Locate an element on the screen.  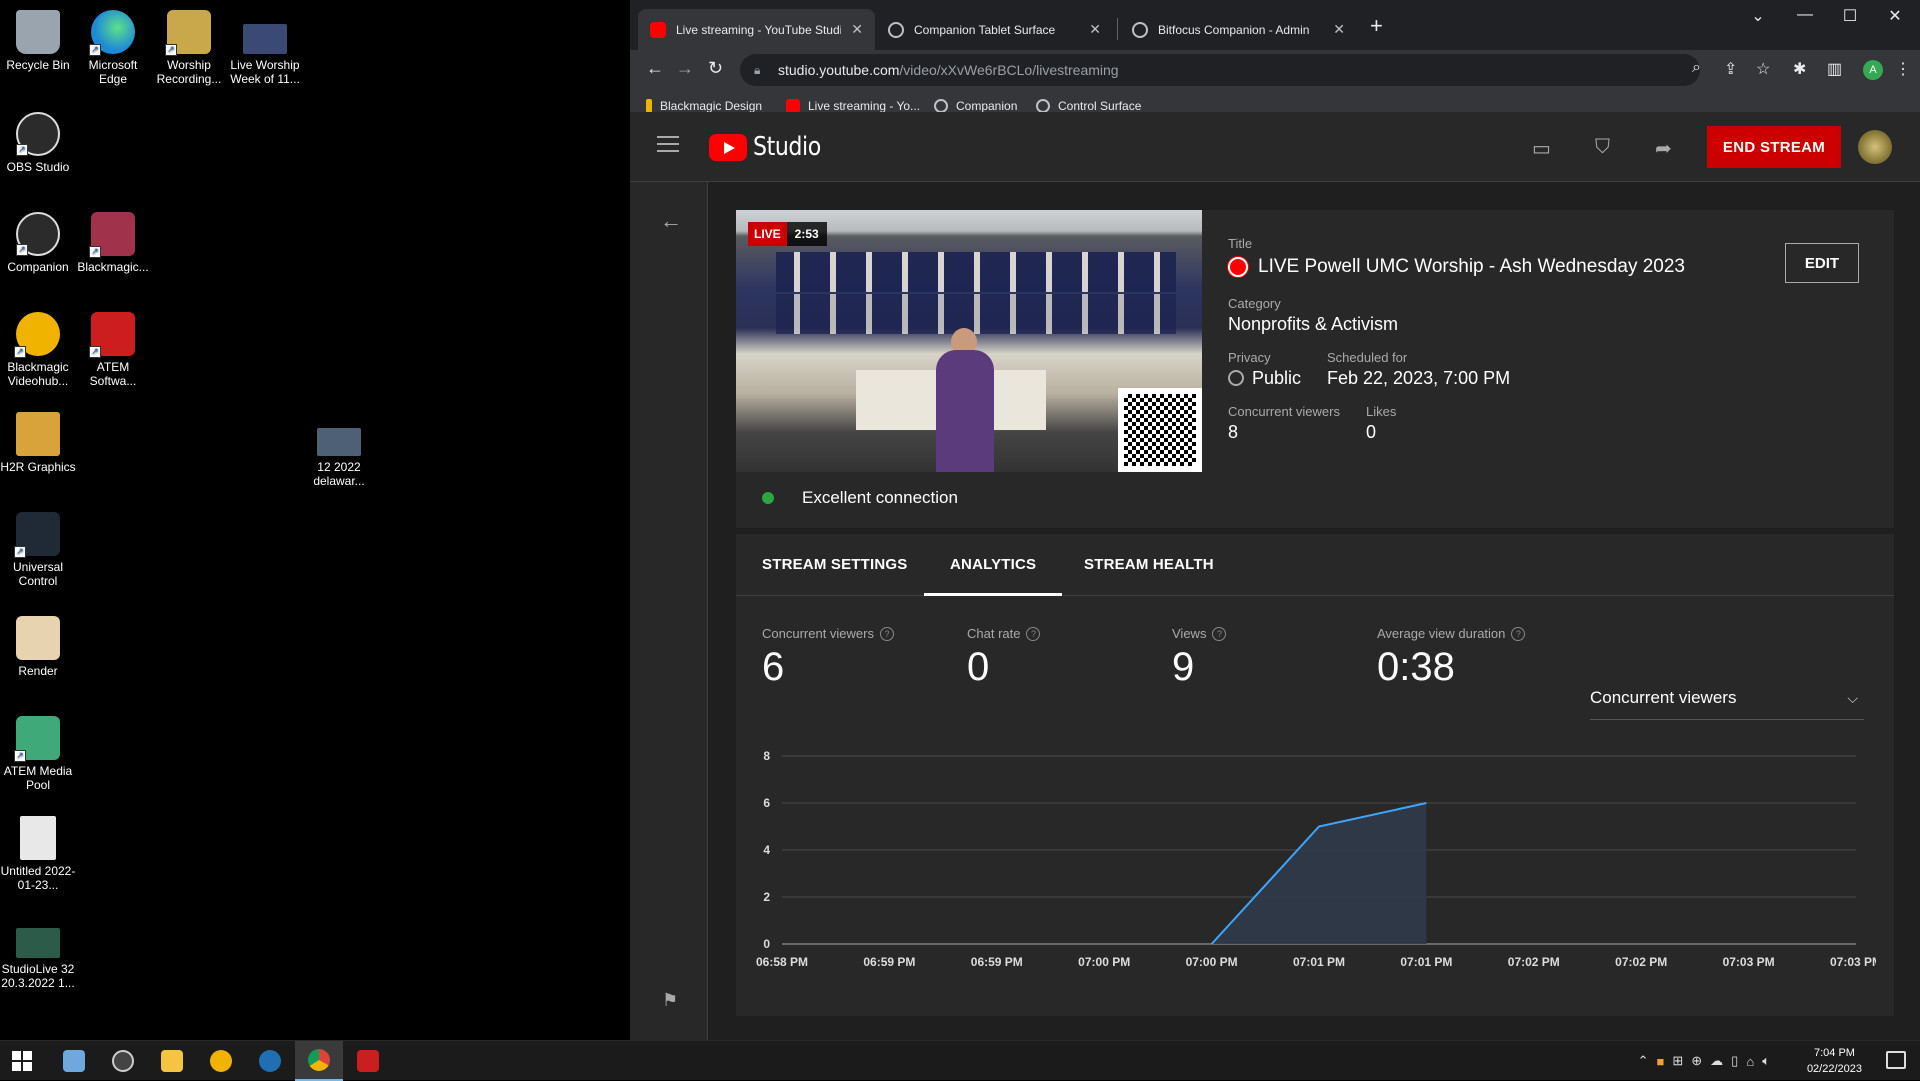
tray-volume-icon: 🔈︎ is located at coordinates (1766, 1061).